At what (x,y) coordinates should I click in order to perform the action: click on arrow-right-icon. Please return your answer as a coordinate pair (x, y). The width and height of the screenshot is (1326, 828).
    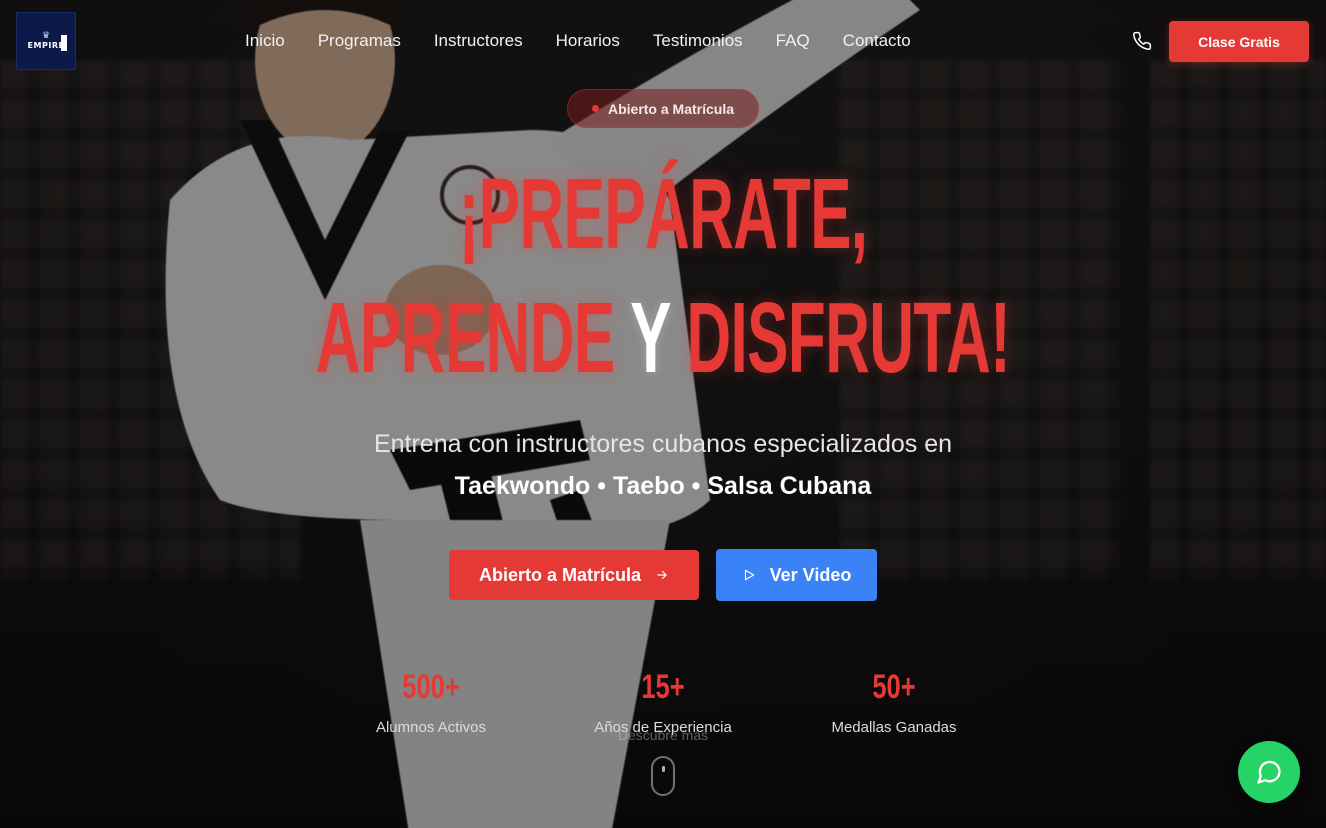
    Looking at the image, I should click on (662, 575).